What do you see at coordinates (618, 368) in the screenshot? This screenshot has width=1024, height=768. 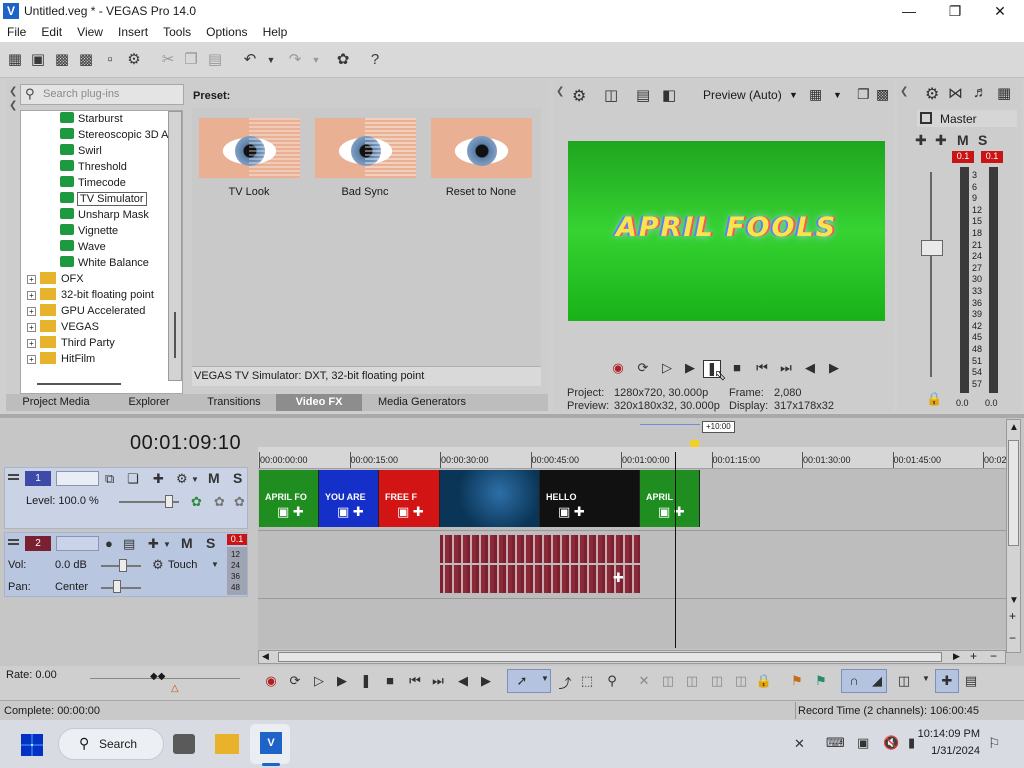 I see `record-icon: ◉` at bounding box center [618, 368].